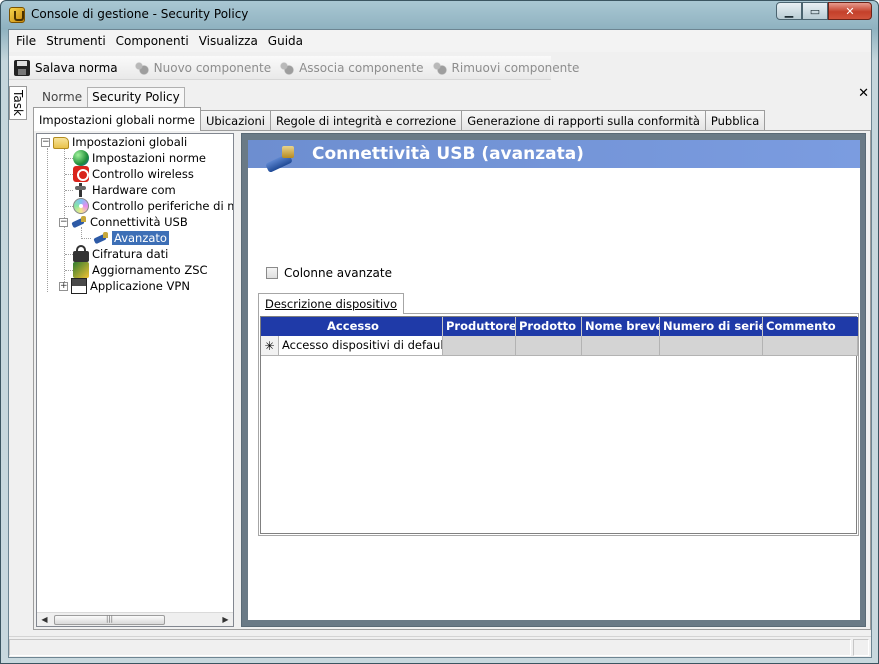 The height and width of the screenshot is (664, 879). I want to click on tree-label-applicazione-vpn: Applicazione VPN, so click(140, 286).